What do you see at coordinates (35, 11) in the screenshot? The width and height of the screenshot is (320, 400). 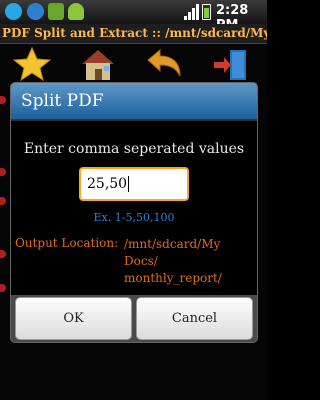 I see `sync-icon` at bounding box center [35, 11].